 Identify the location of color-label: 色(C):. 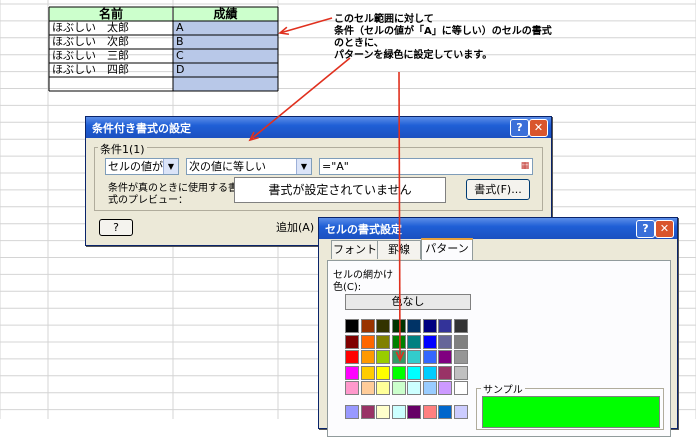
(347, 287).